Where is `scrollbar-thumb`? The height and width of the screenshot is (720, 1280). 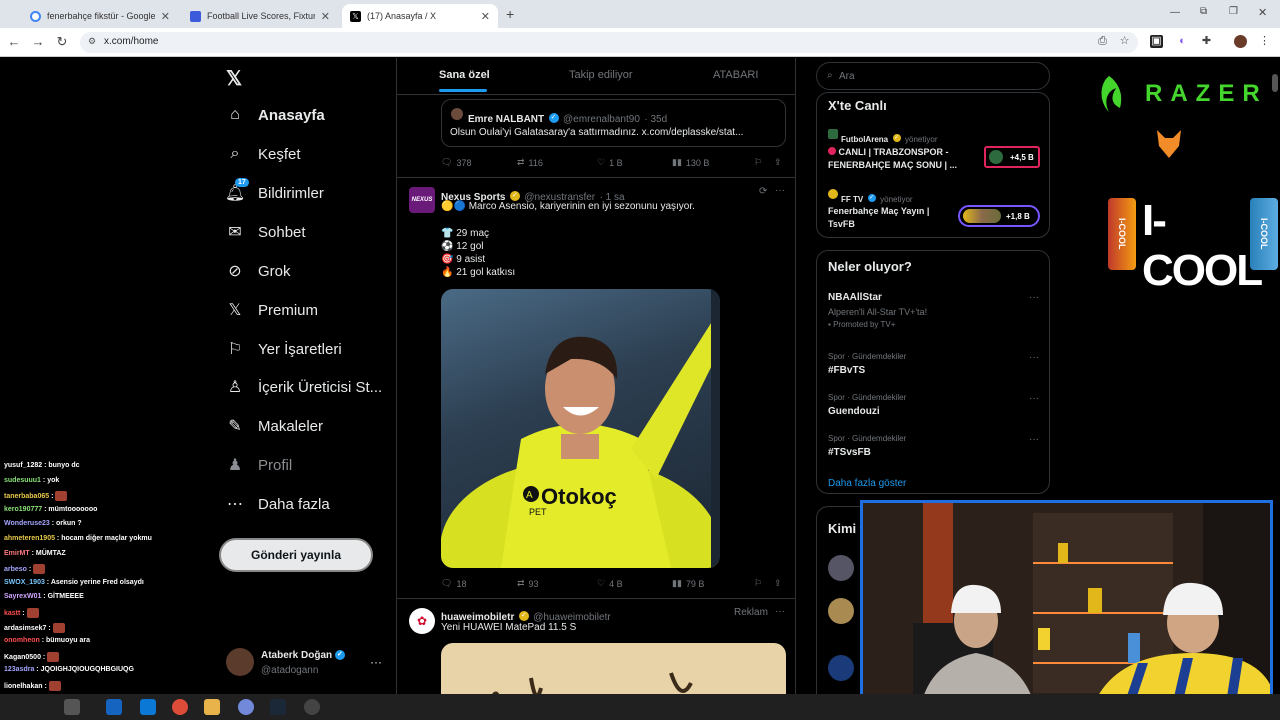
scrollbar-thumb is located at coordinates (1275, 83).